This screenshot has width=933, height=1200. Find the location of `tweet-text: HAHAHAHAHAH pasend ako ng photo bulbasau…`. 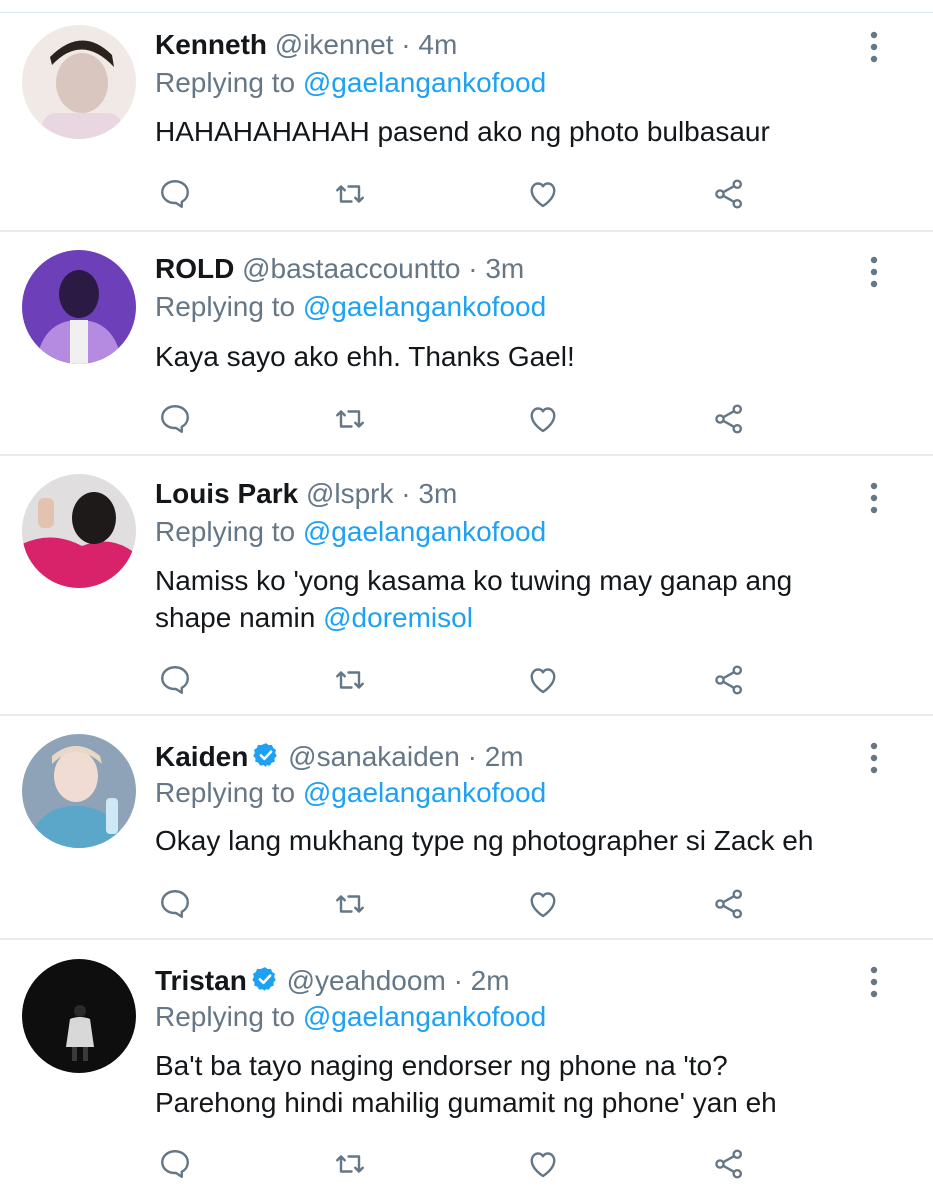

tweet-text: HAHAHAHAHAH pasend ako ng photo bulbasau… is located at coordinates (525, 131).